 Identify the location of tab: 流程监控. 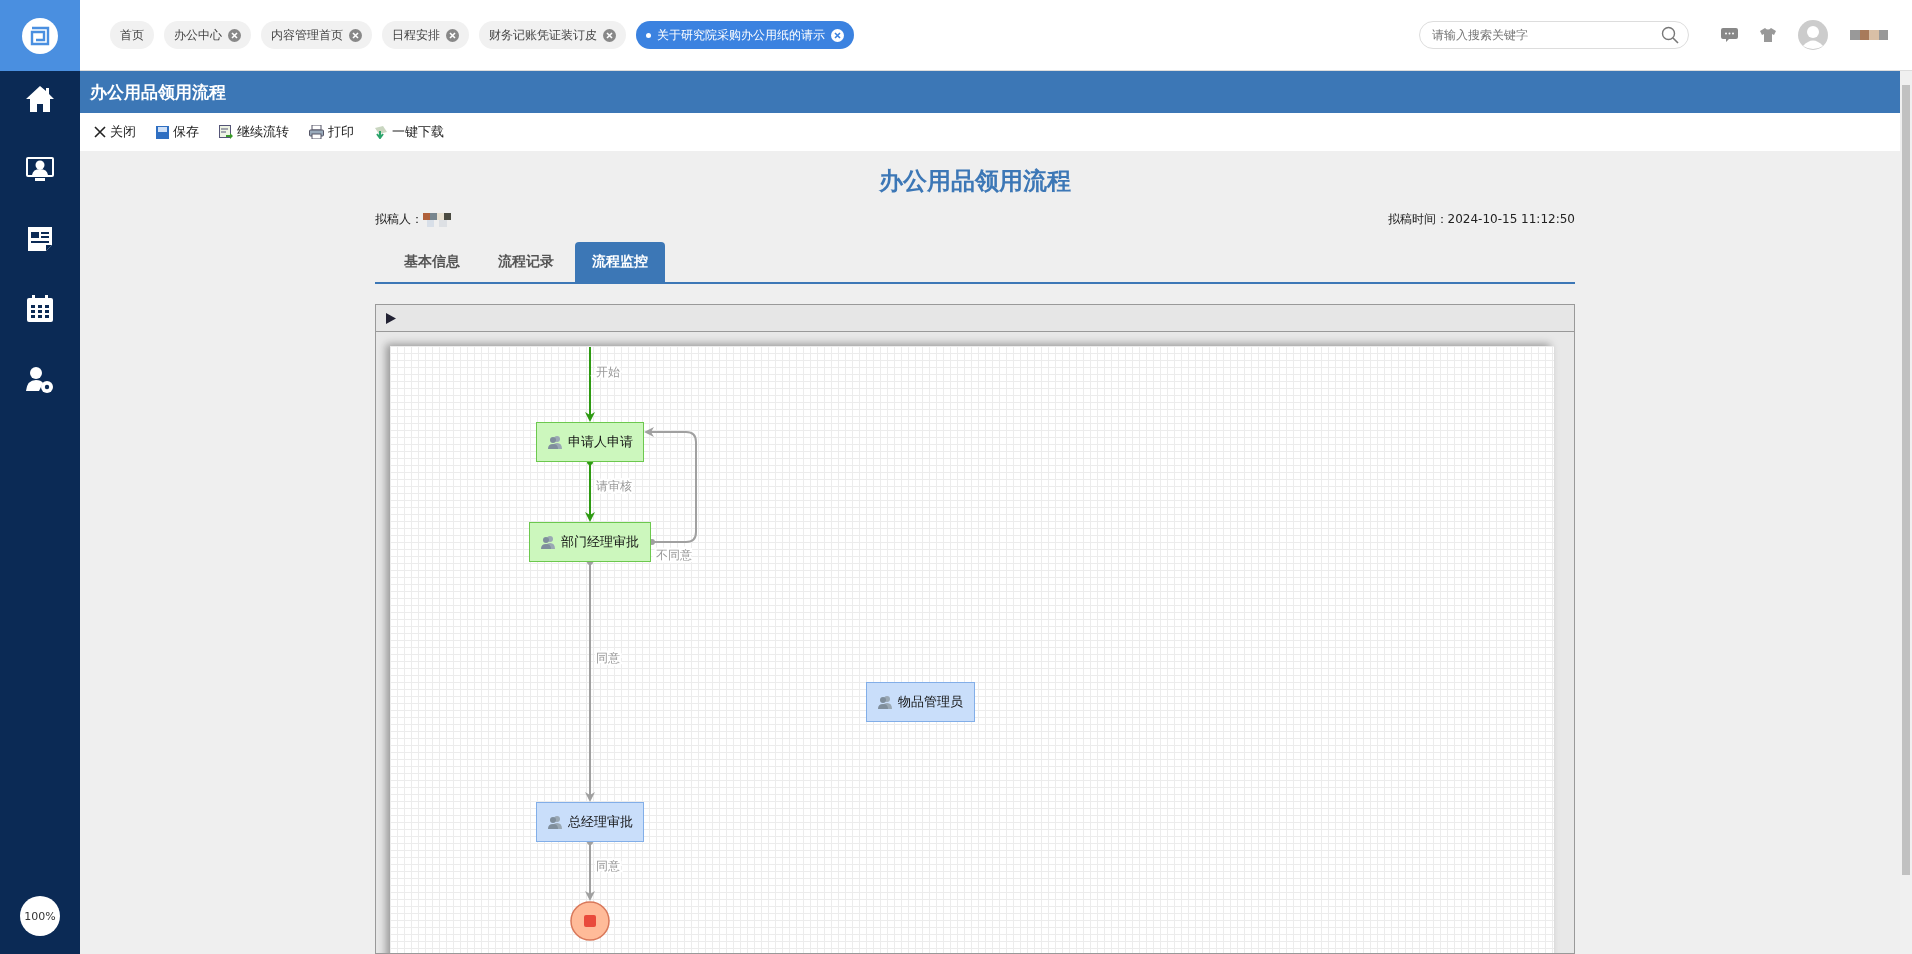
(620, 262).